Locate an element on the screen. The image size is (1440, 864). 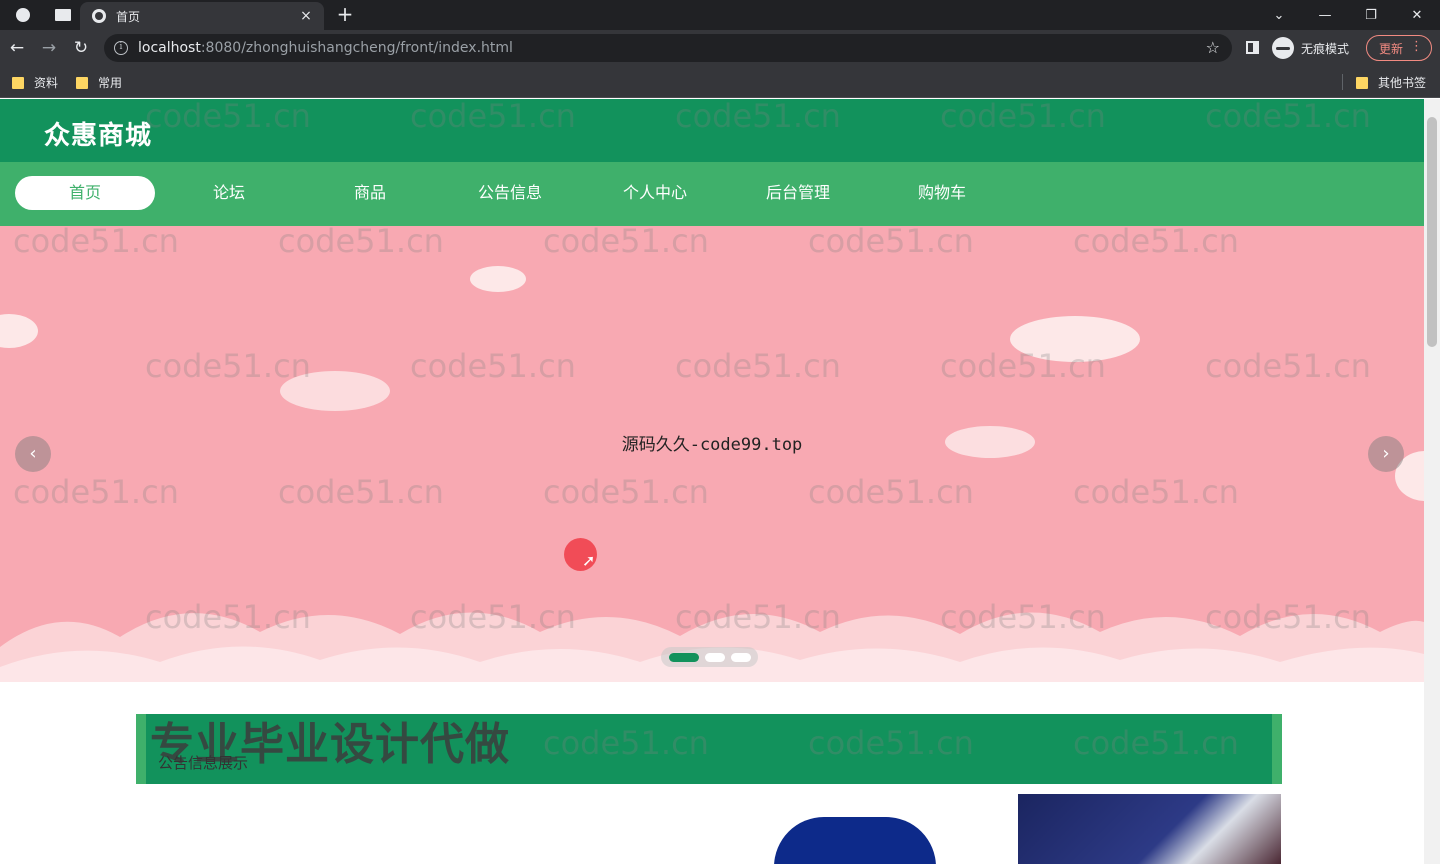
other-bookmarks-label: 其他书签 is located at coordinates (1402, 83).